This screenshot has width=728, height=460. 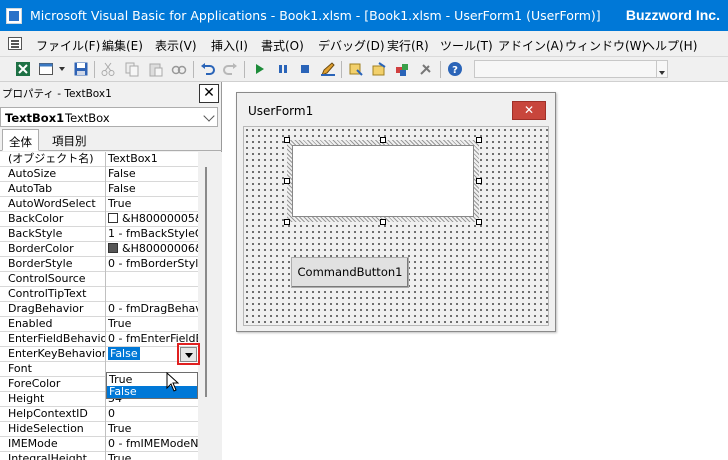 What do you see at coordinates (210, 306) in the screenshot?
I see `property-grid-scrollbar` at bounding box center [210, 306].